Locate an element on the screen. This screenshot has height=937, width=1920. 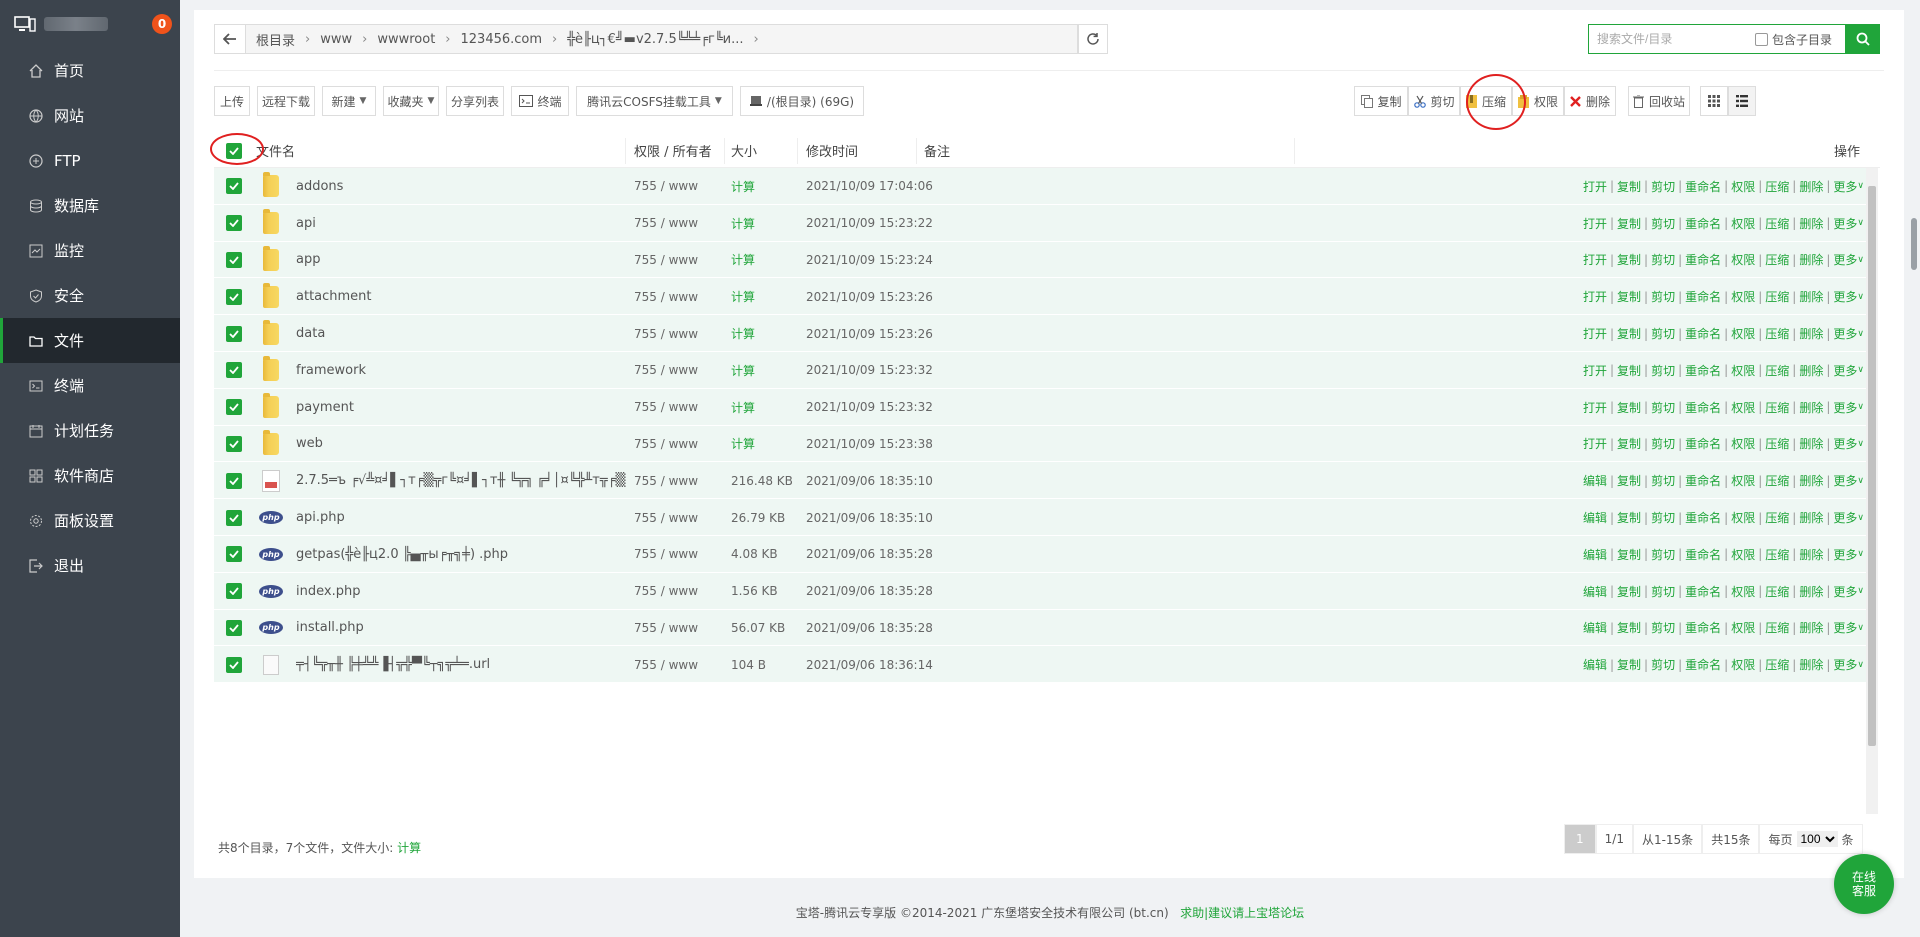
compress-button: 压缩 is located at coordinates (1486, 101).